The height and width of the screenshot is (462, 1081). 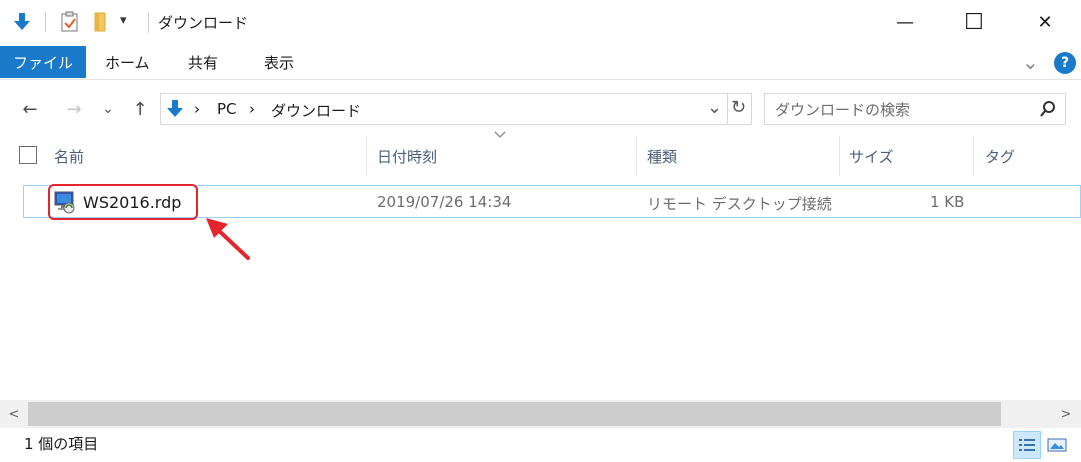 What do you see at coordinates (905, 22) in the screenshot?
I see `minimize-button: —` at bounding box center [905, 22].